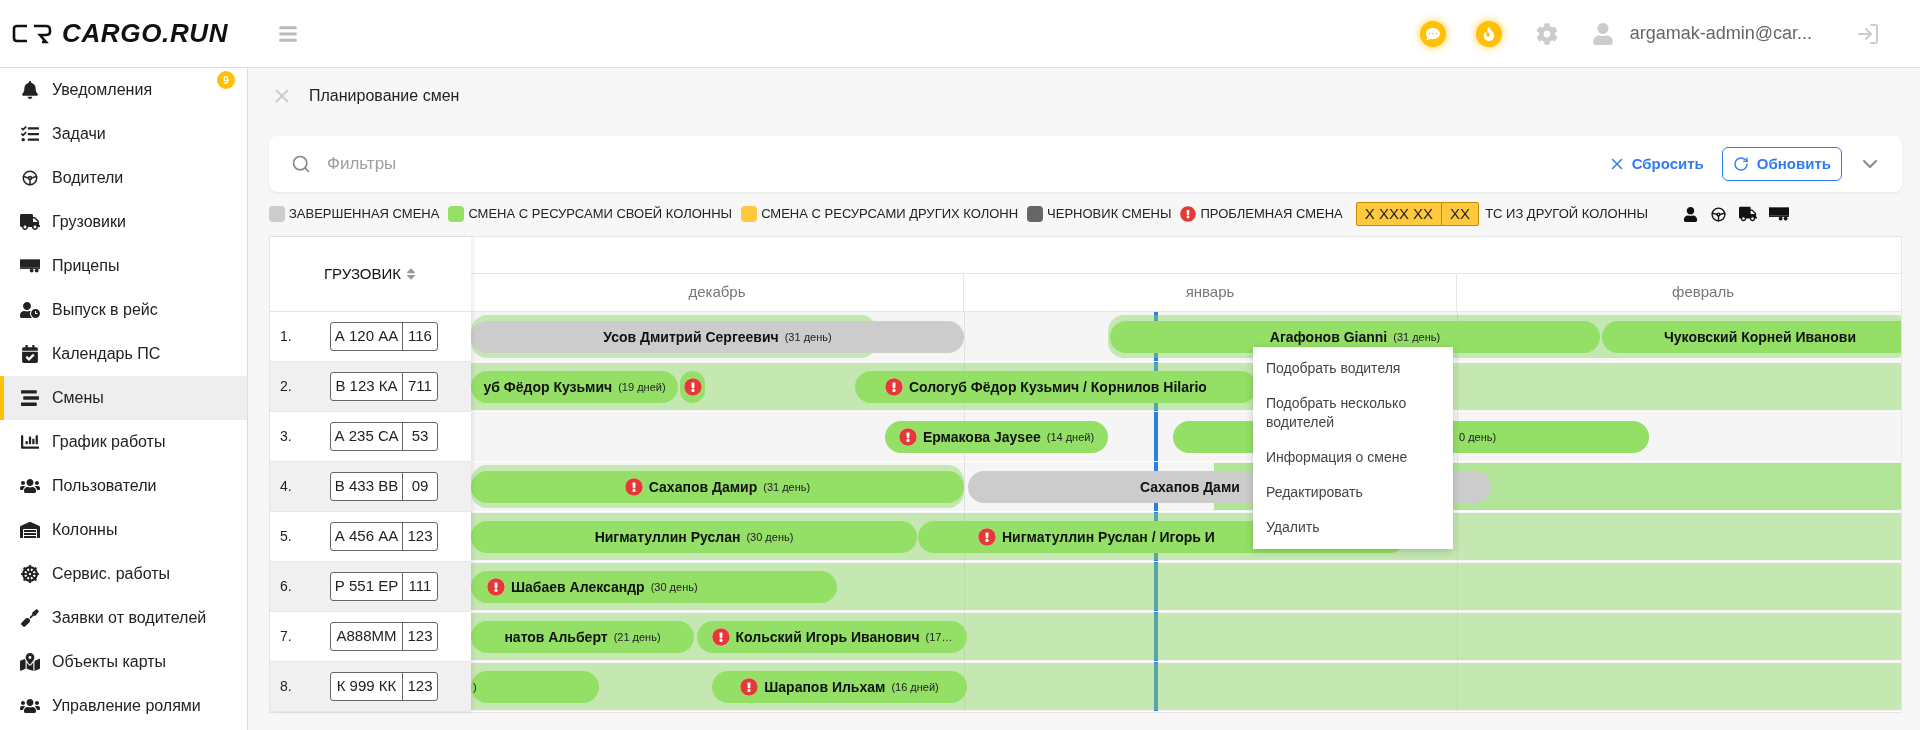 The height and width of the screenshot is (730, 1920). I want to click on shift-duration: (21 день), so click(637, 637).